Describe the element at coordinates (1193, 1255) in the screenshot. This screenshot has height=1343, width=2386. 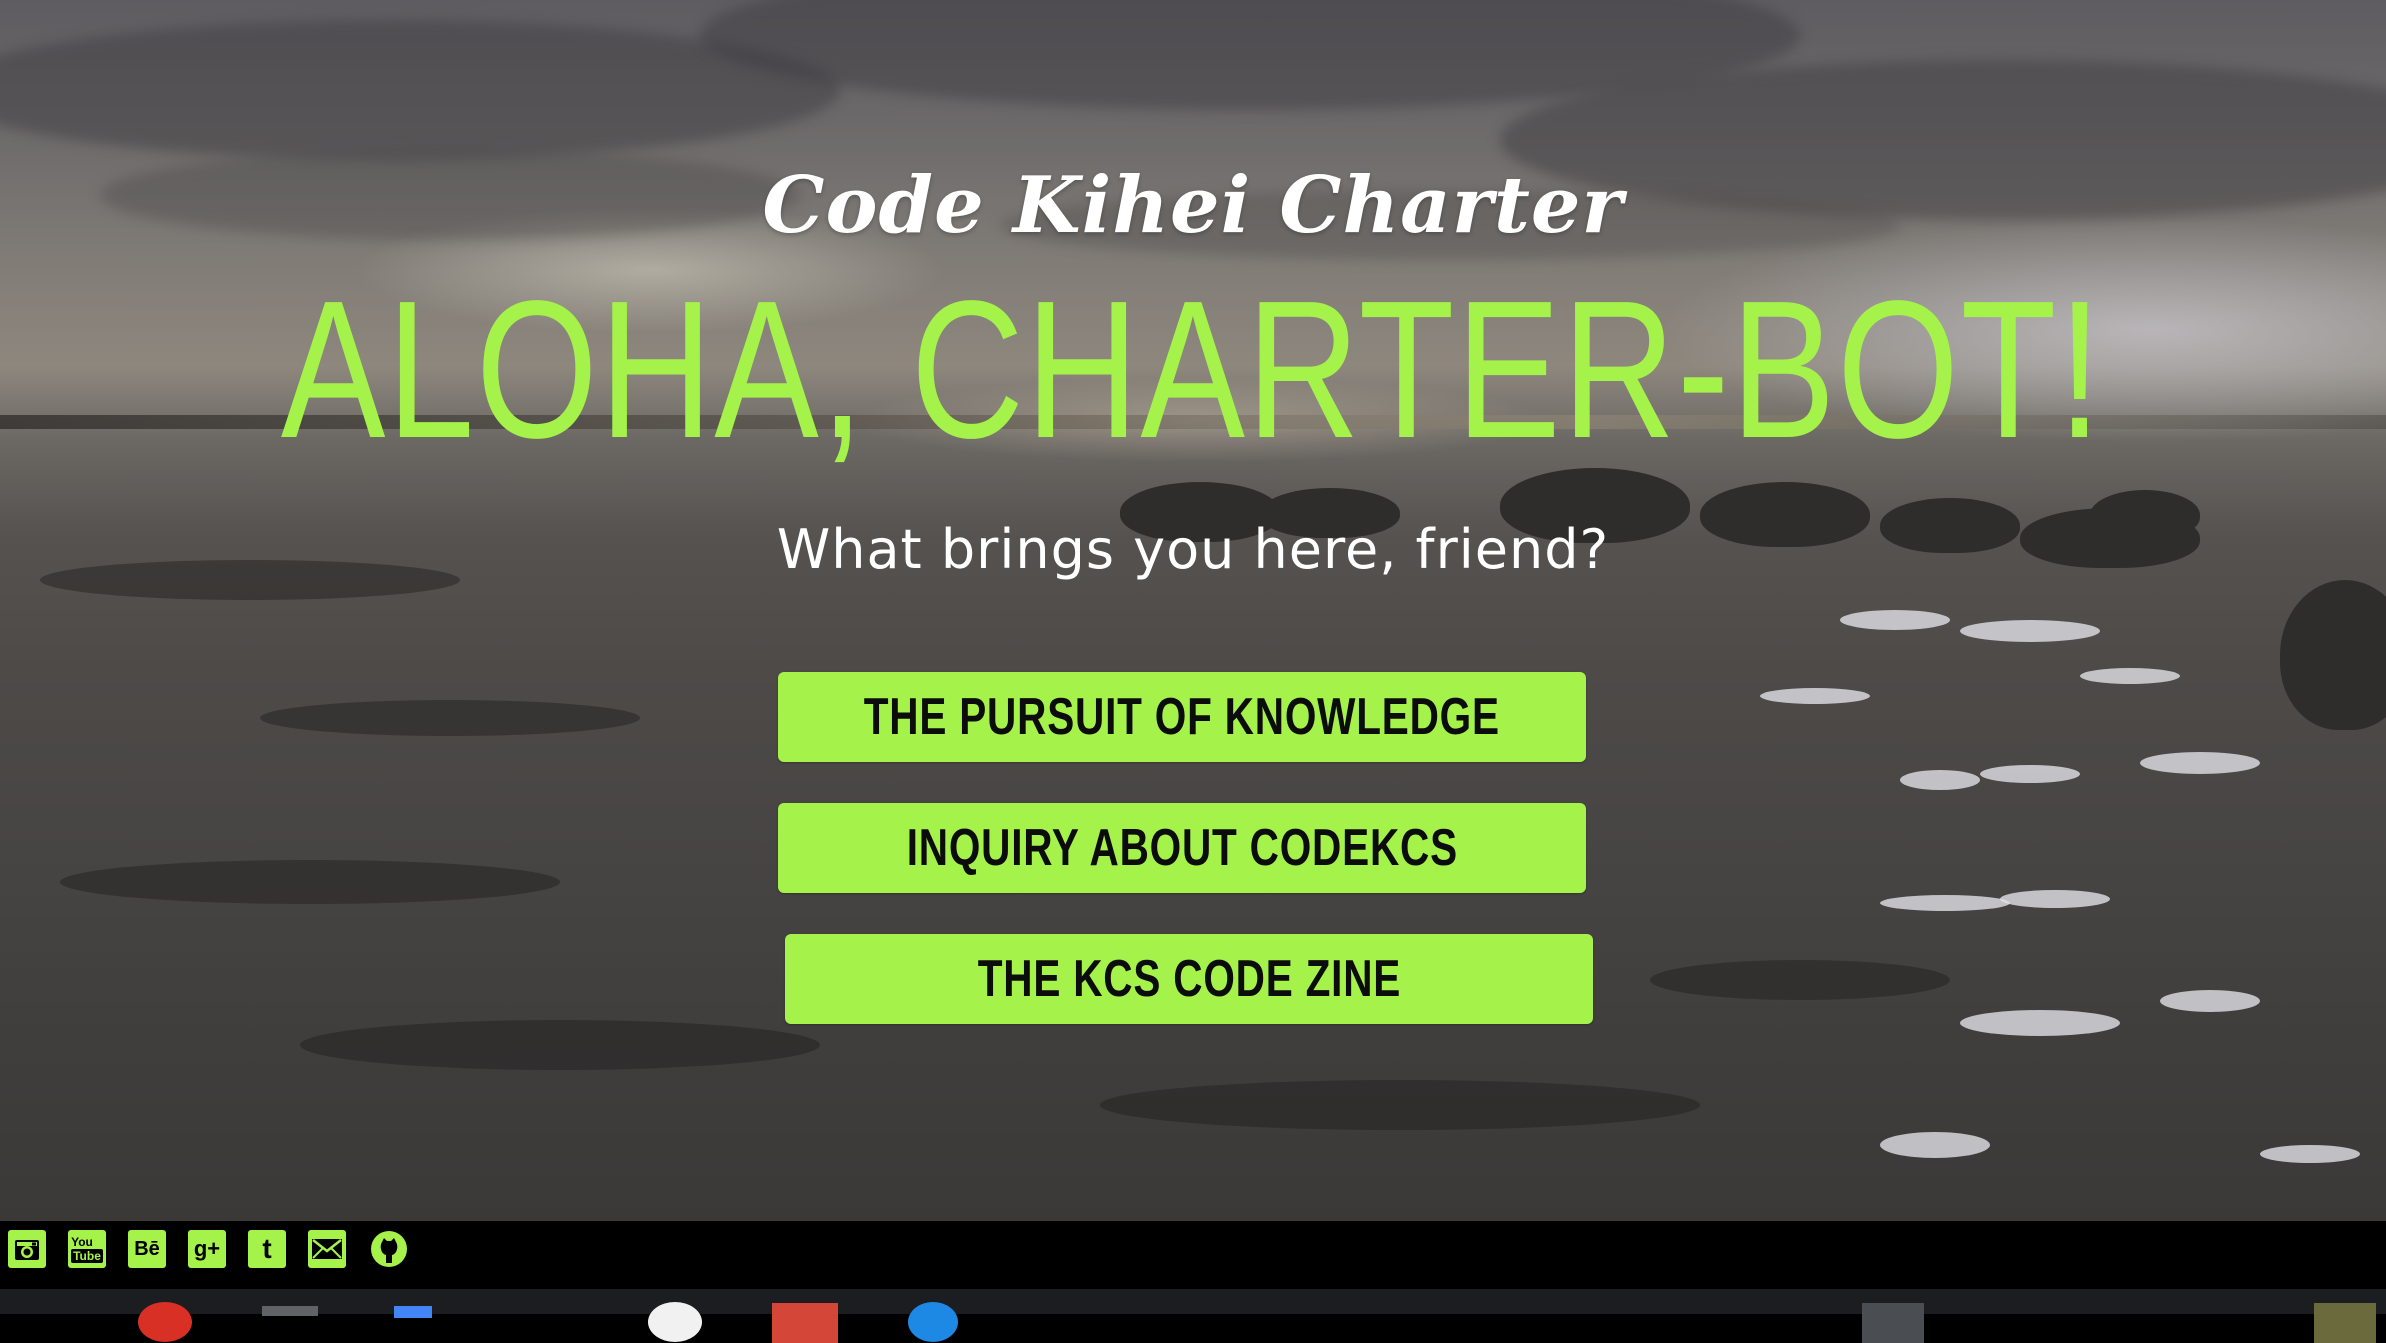
I see `social-bar` at that location.